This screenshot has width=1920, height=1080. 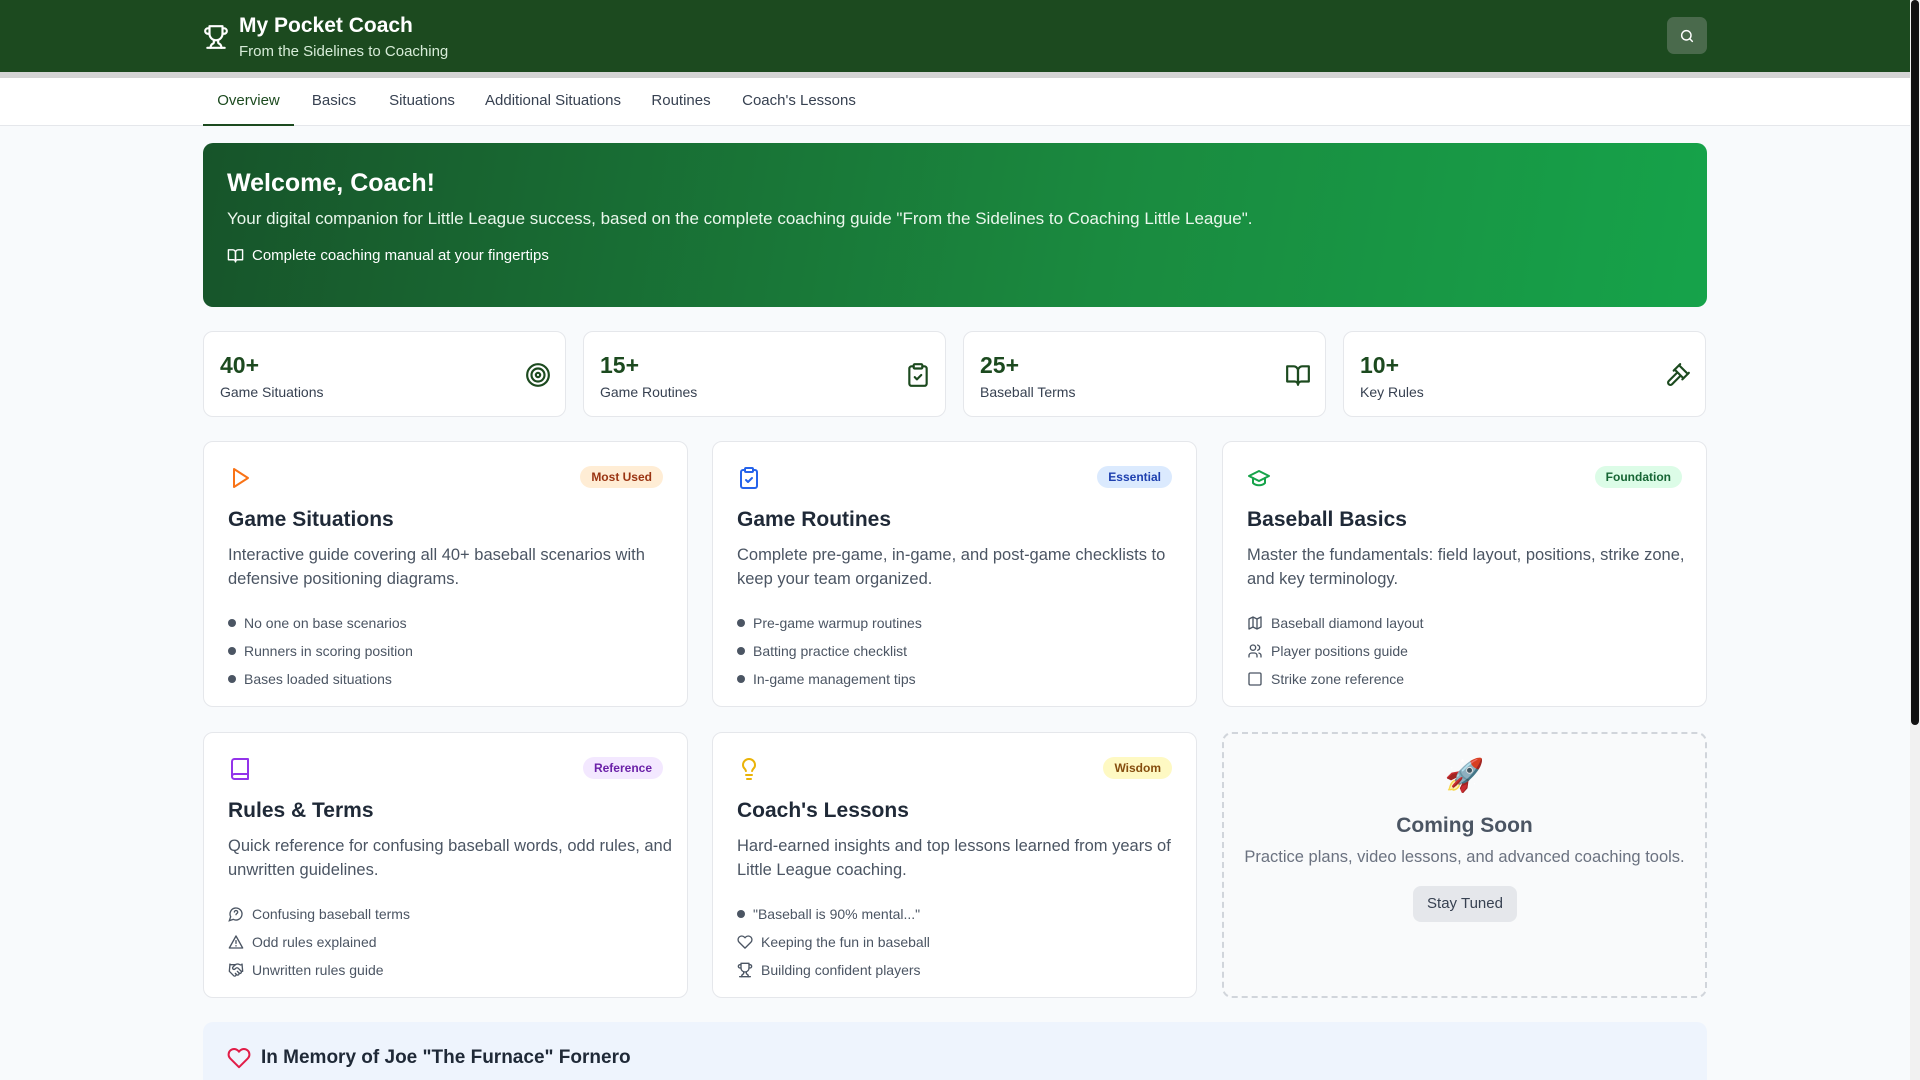 What do you see at coordinates (1678, 374) in the screenshot?
I see `gavel-icon` at bounding box center [1678, 374].